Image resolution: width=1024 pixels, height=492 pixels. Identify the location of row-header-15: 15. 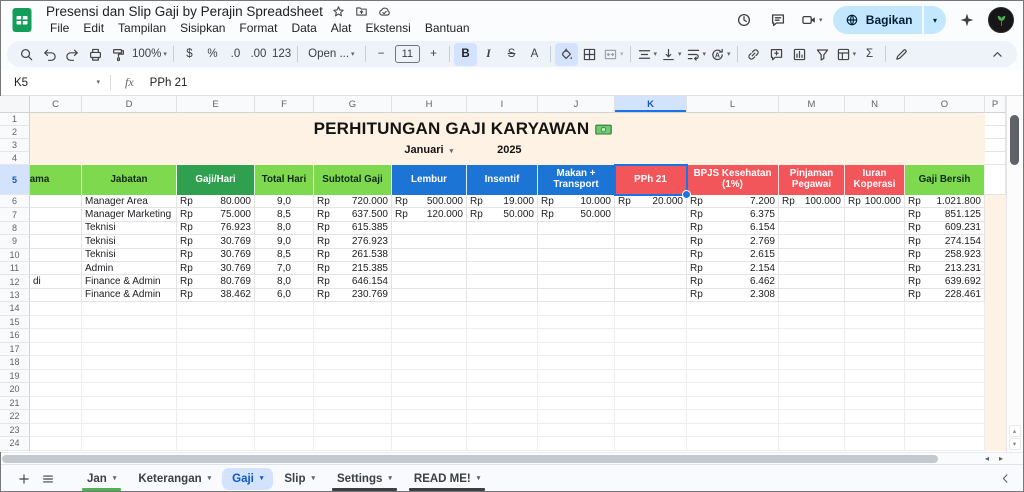
(15, 322).